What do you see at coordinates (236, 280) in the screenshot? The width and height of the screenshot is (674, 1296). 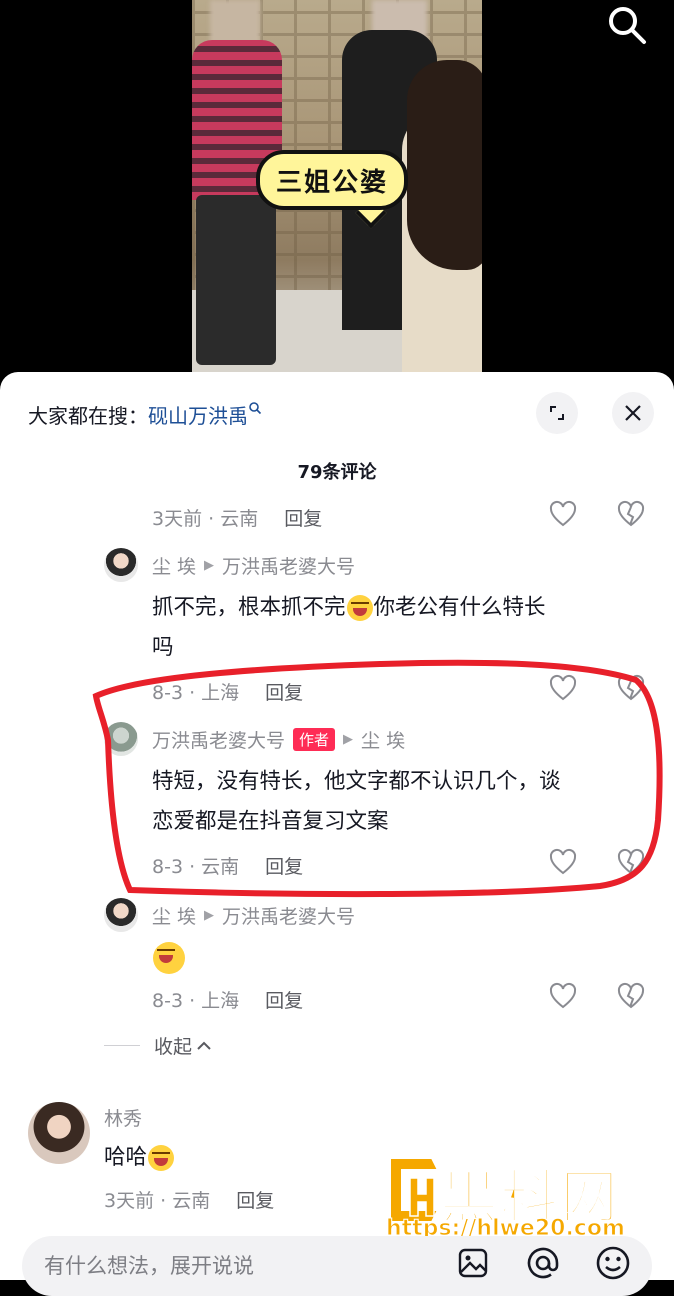 I see `person-figure` at bounding box center [236, 280].